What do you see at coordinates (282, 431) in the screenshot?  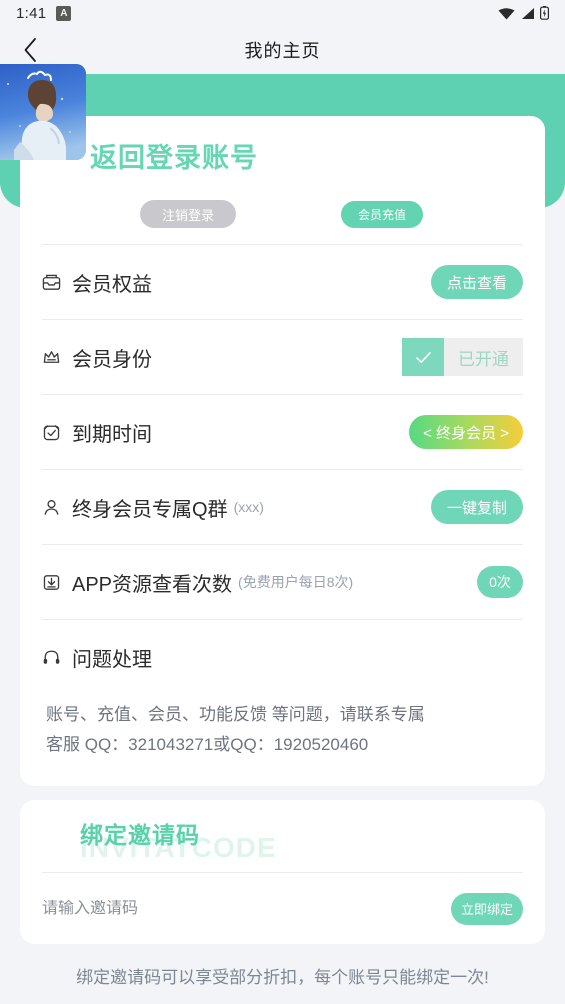 I see `row-expiry-time: 到期时间 < 终身会员 >` at bounding box center [282, 431].